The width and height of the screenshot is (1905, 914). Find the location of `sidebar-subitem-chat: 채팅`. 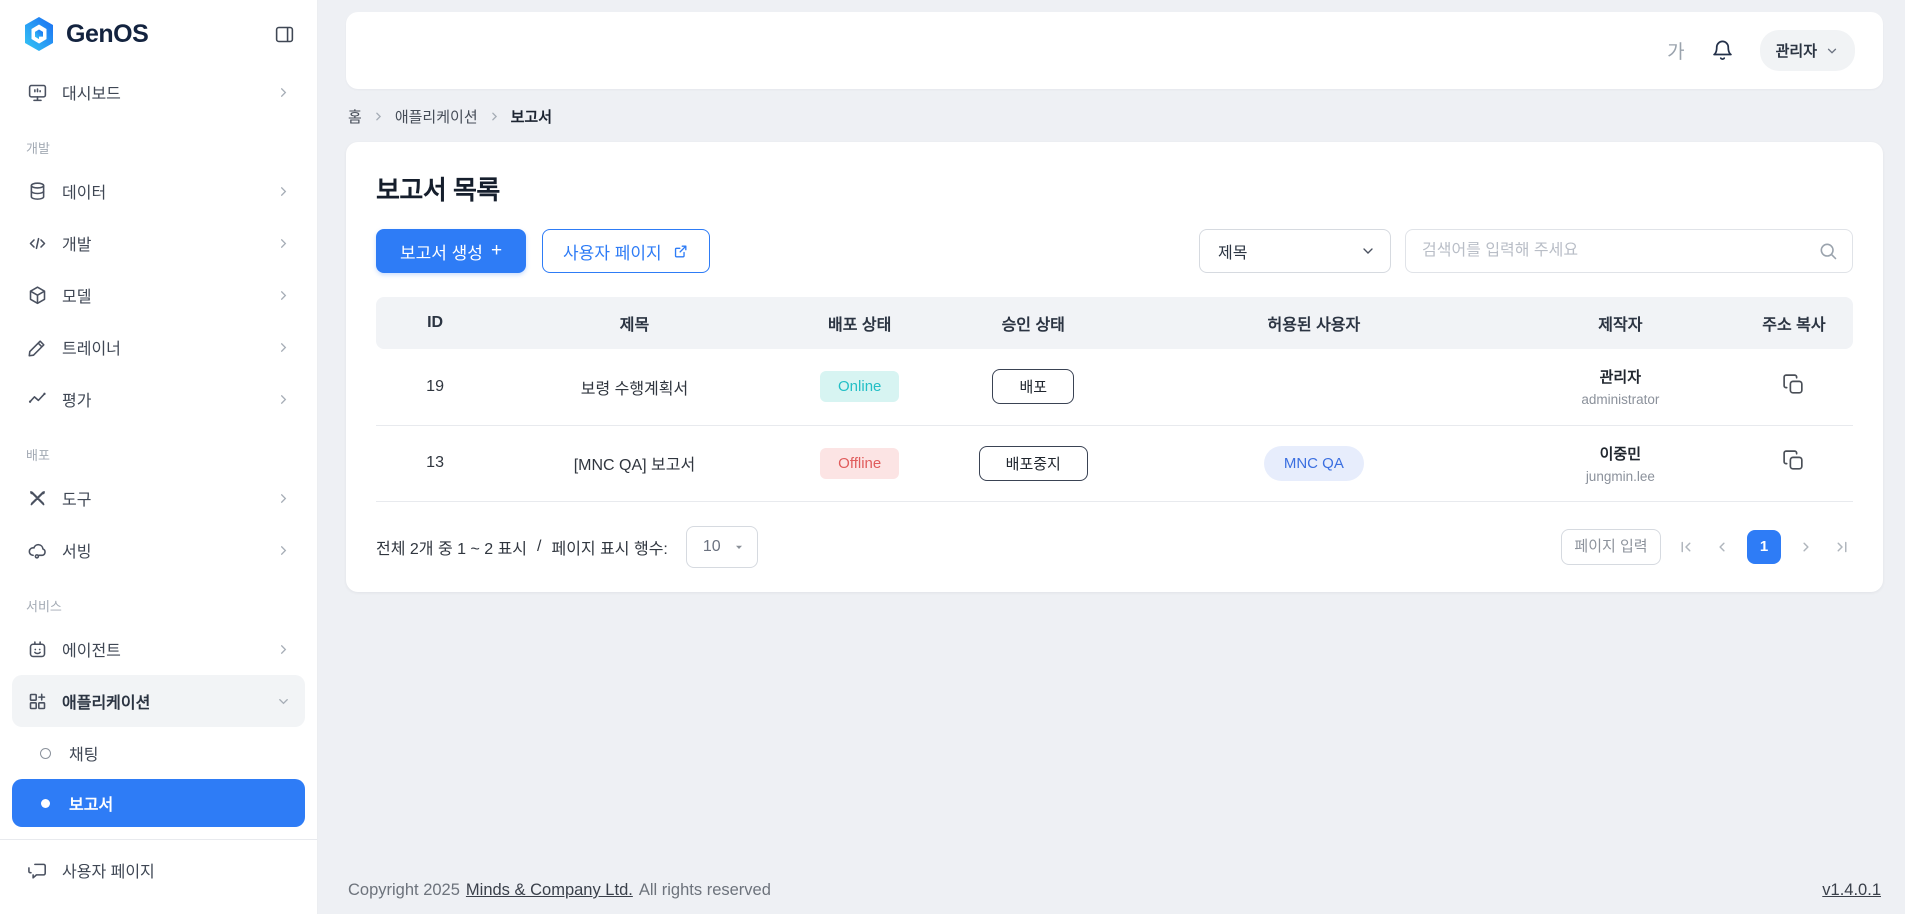

sidebar-subitem-chat: 채팅 is located at coordinates (158, 753).